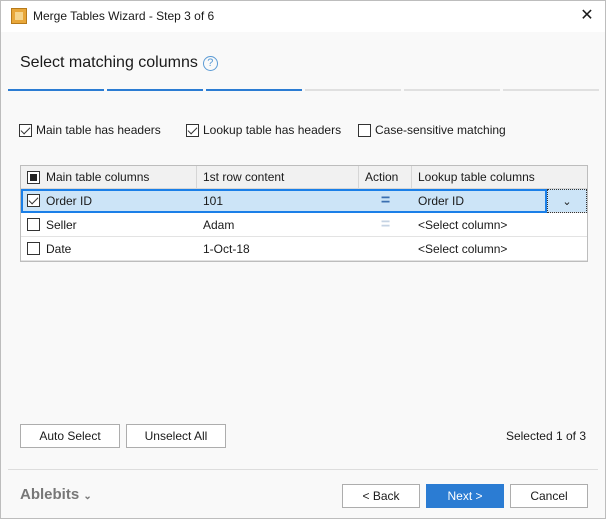 This screenshot has width=606, height=519. I want to click on option-label: Case-sensitive matching, so click(440, 130).